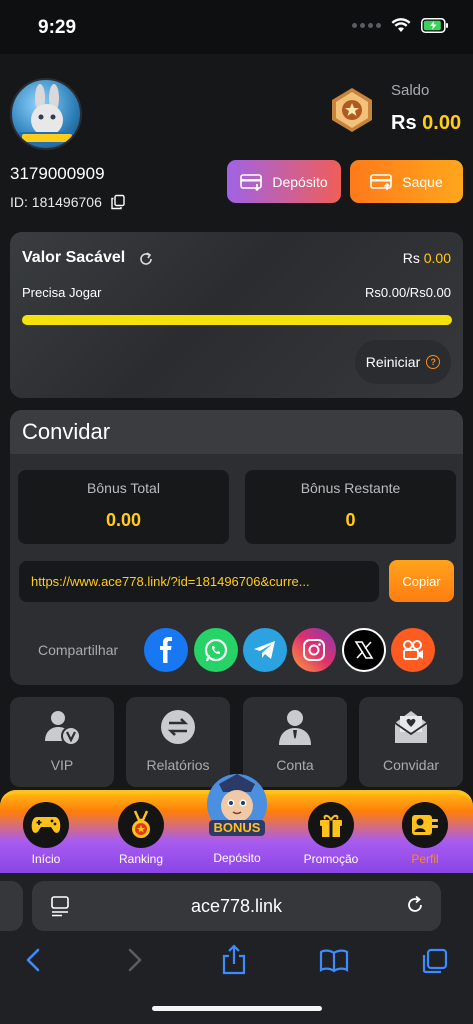 The width and height of the screenshot is (473, 1024). I want to click on status-time: 9:29, so click(57, 27).